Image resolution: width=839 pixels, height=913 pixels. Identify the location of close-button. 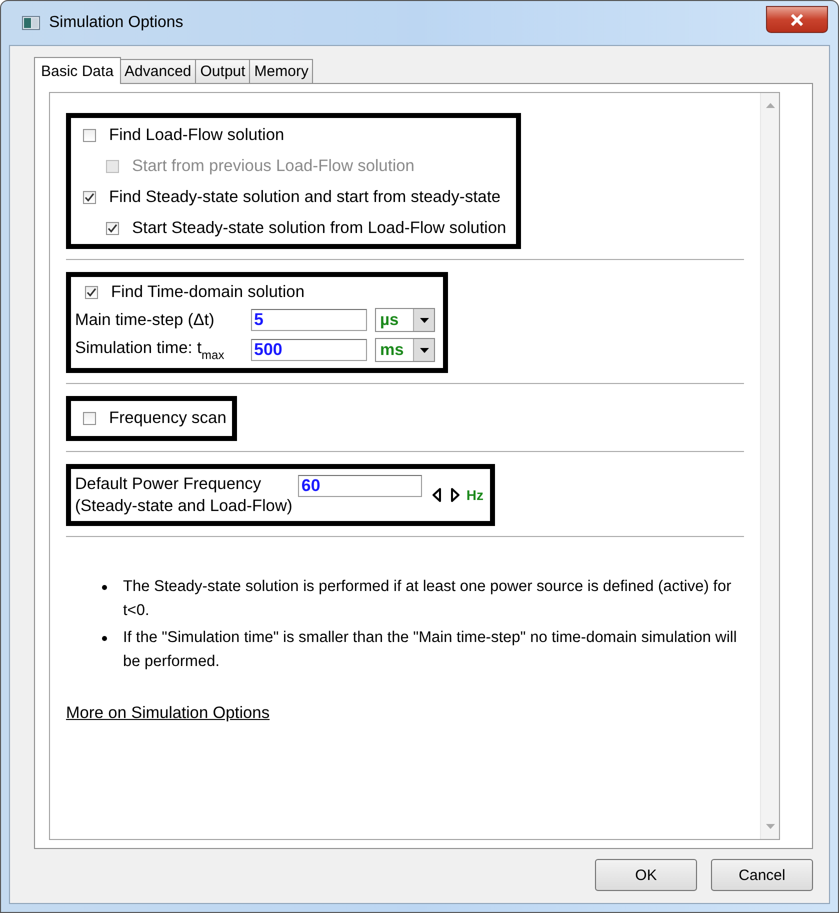
(797, 19).